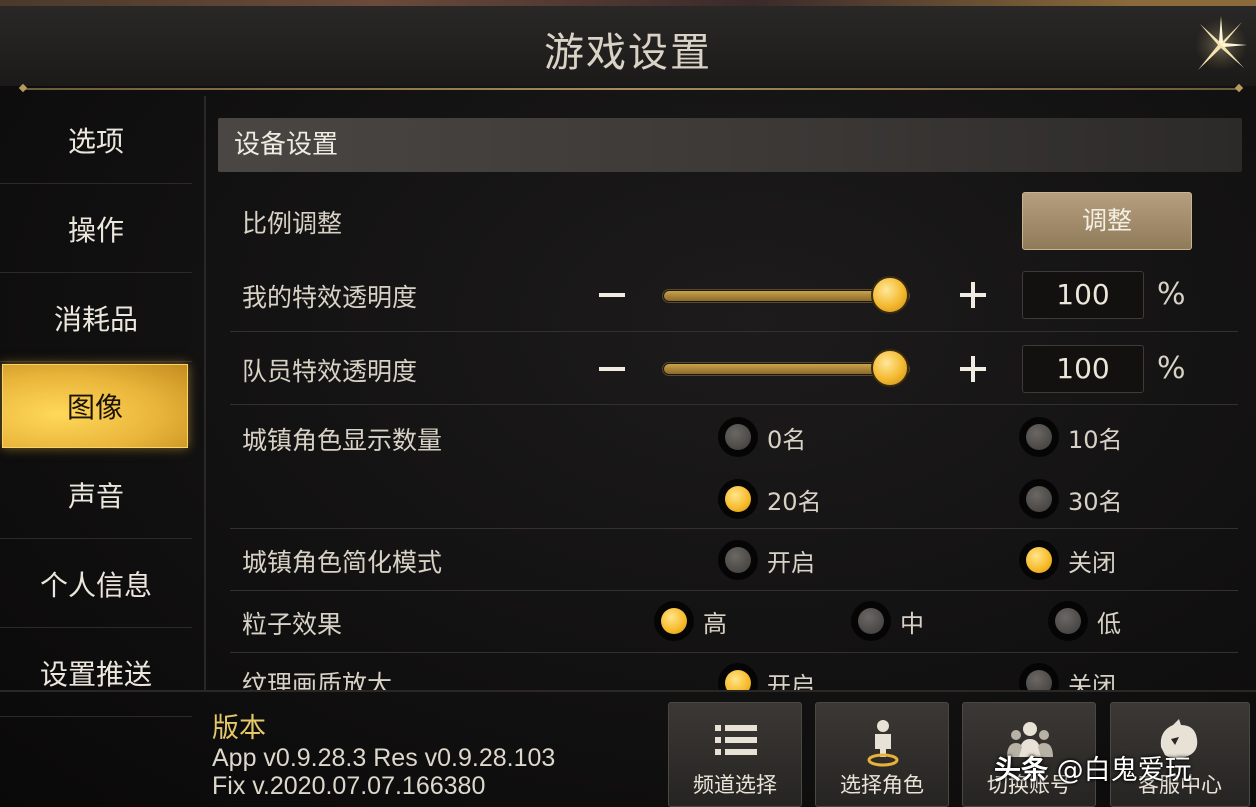 The image size is (1256, 807). What do you see at coordinates (787, 439) in the screenshot?
I see `radio-label: 0名` at bounding box center [787, 439].